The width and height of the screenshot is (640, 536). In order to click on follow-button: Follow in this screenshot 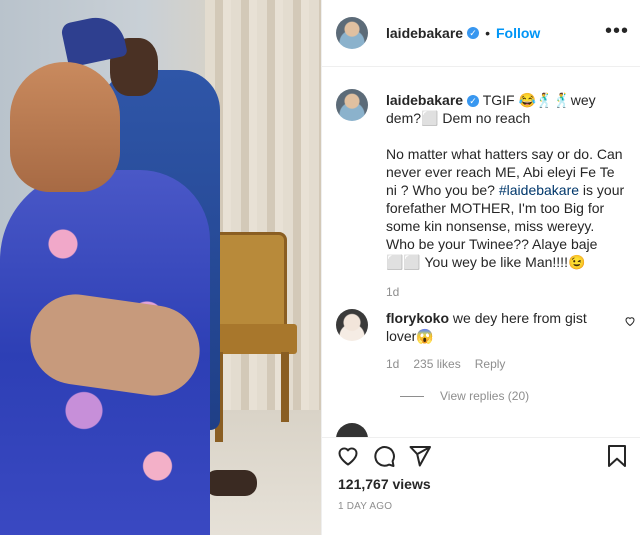, I will do `click(518, 33)`.